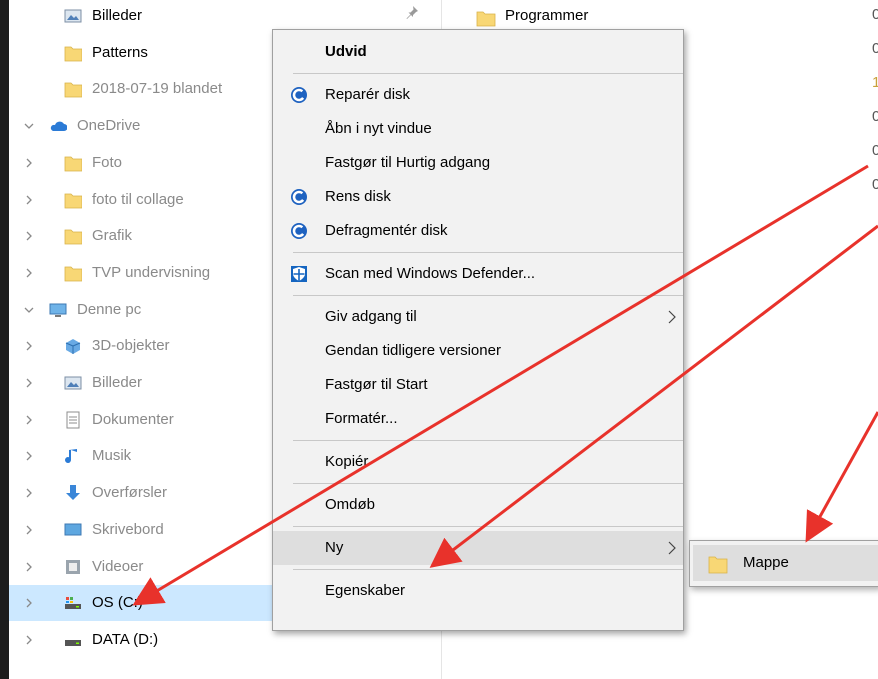 This screenshot has height=679, width=878. I want to click on music-icon, so click(73, 456).